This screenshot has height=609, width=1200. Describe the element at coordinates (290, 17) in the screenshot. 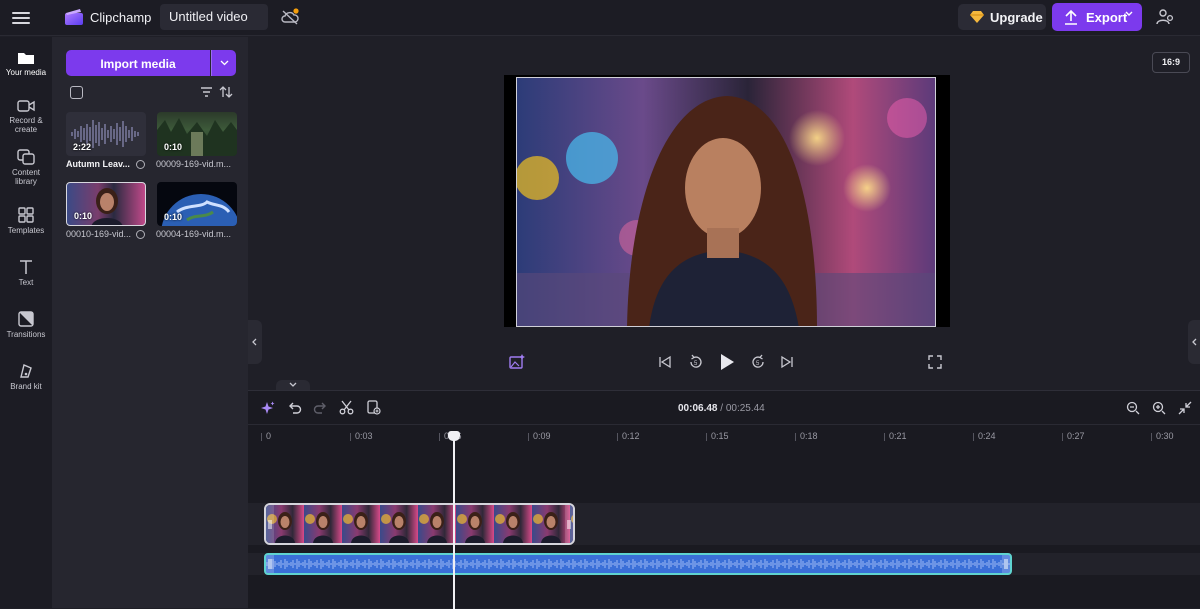

I see `cloud-off-icon` at that location.